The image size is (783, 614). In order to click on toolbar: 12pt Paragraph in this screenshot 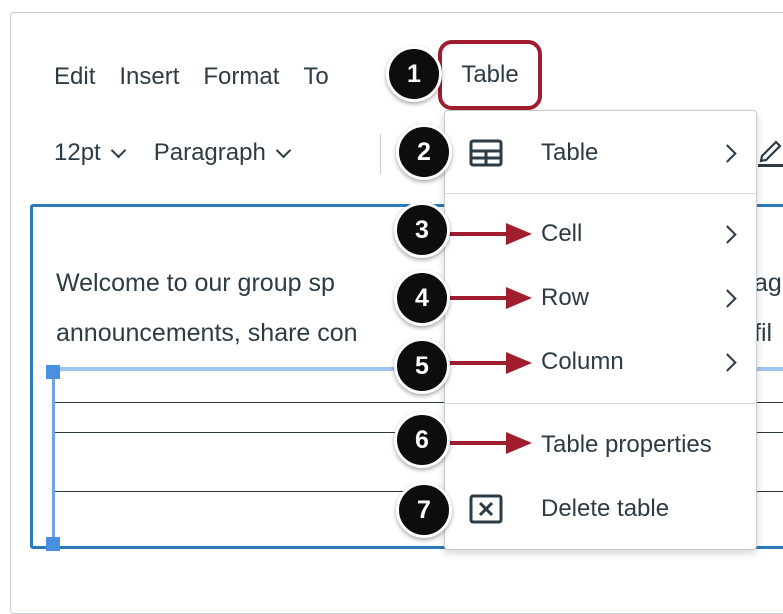, I will do `click(186, 153)`.